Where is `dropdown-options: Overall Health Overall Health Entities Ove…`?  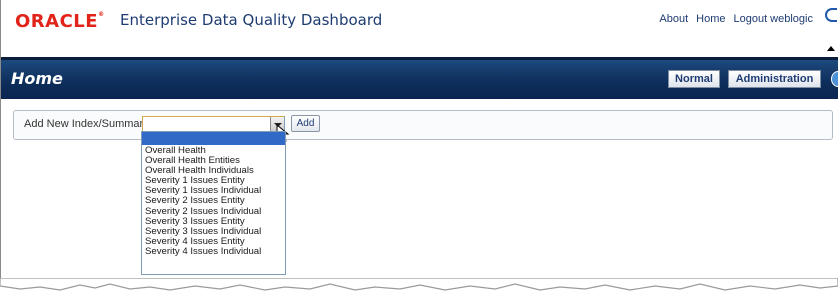
dropdown-options: Overall Health Overall Health Entities Ove… is located at coordinates (213, 201).